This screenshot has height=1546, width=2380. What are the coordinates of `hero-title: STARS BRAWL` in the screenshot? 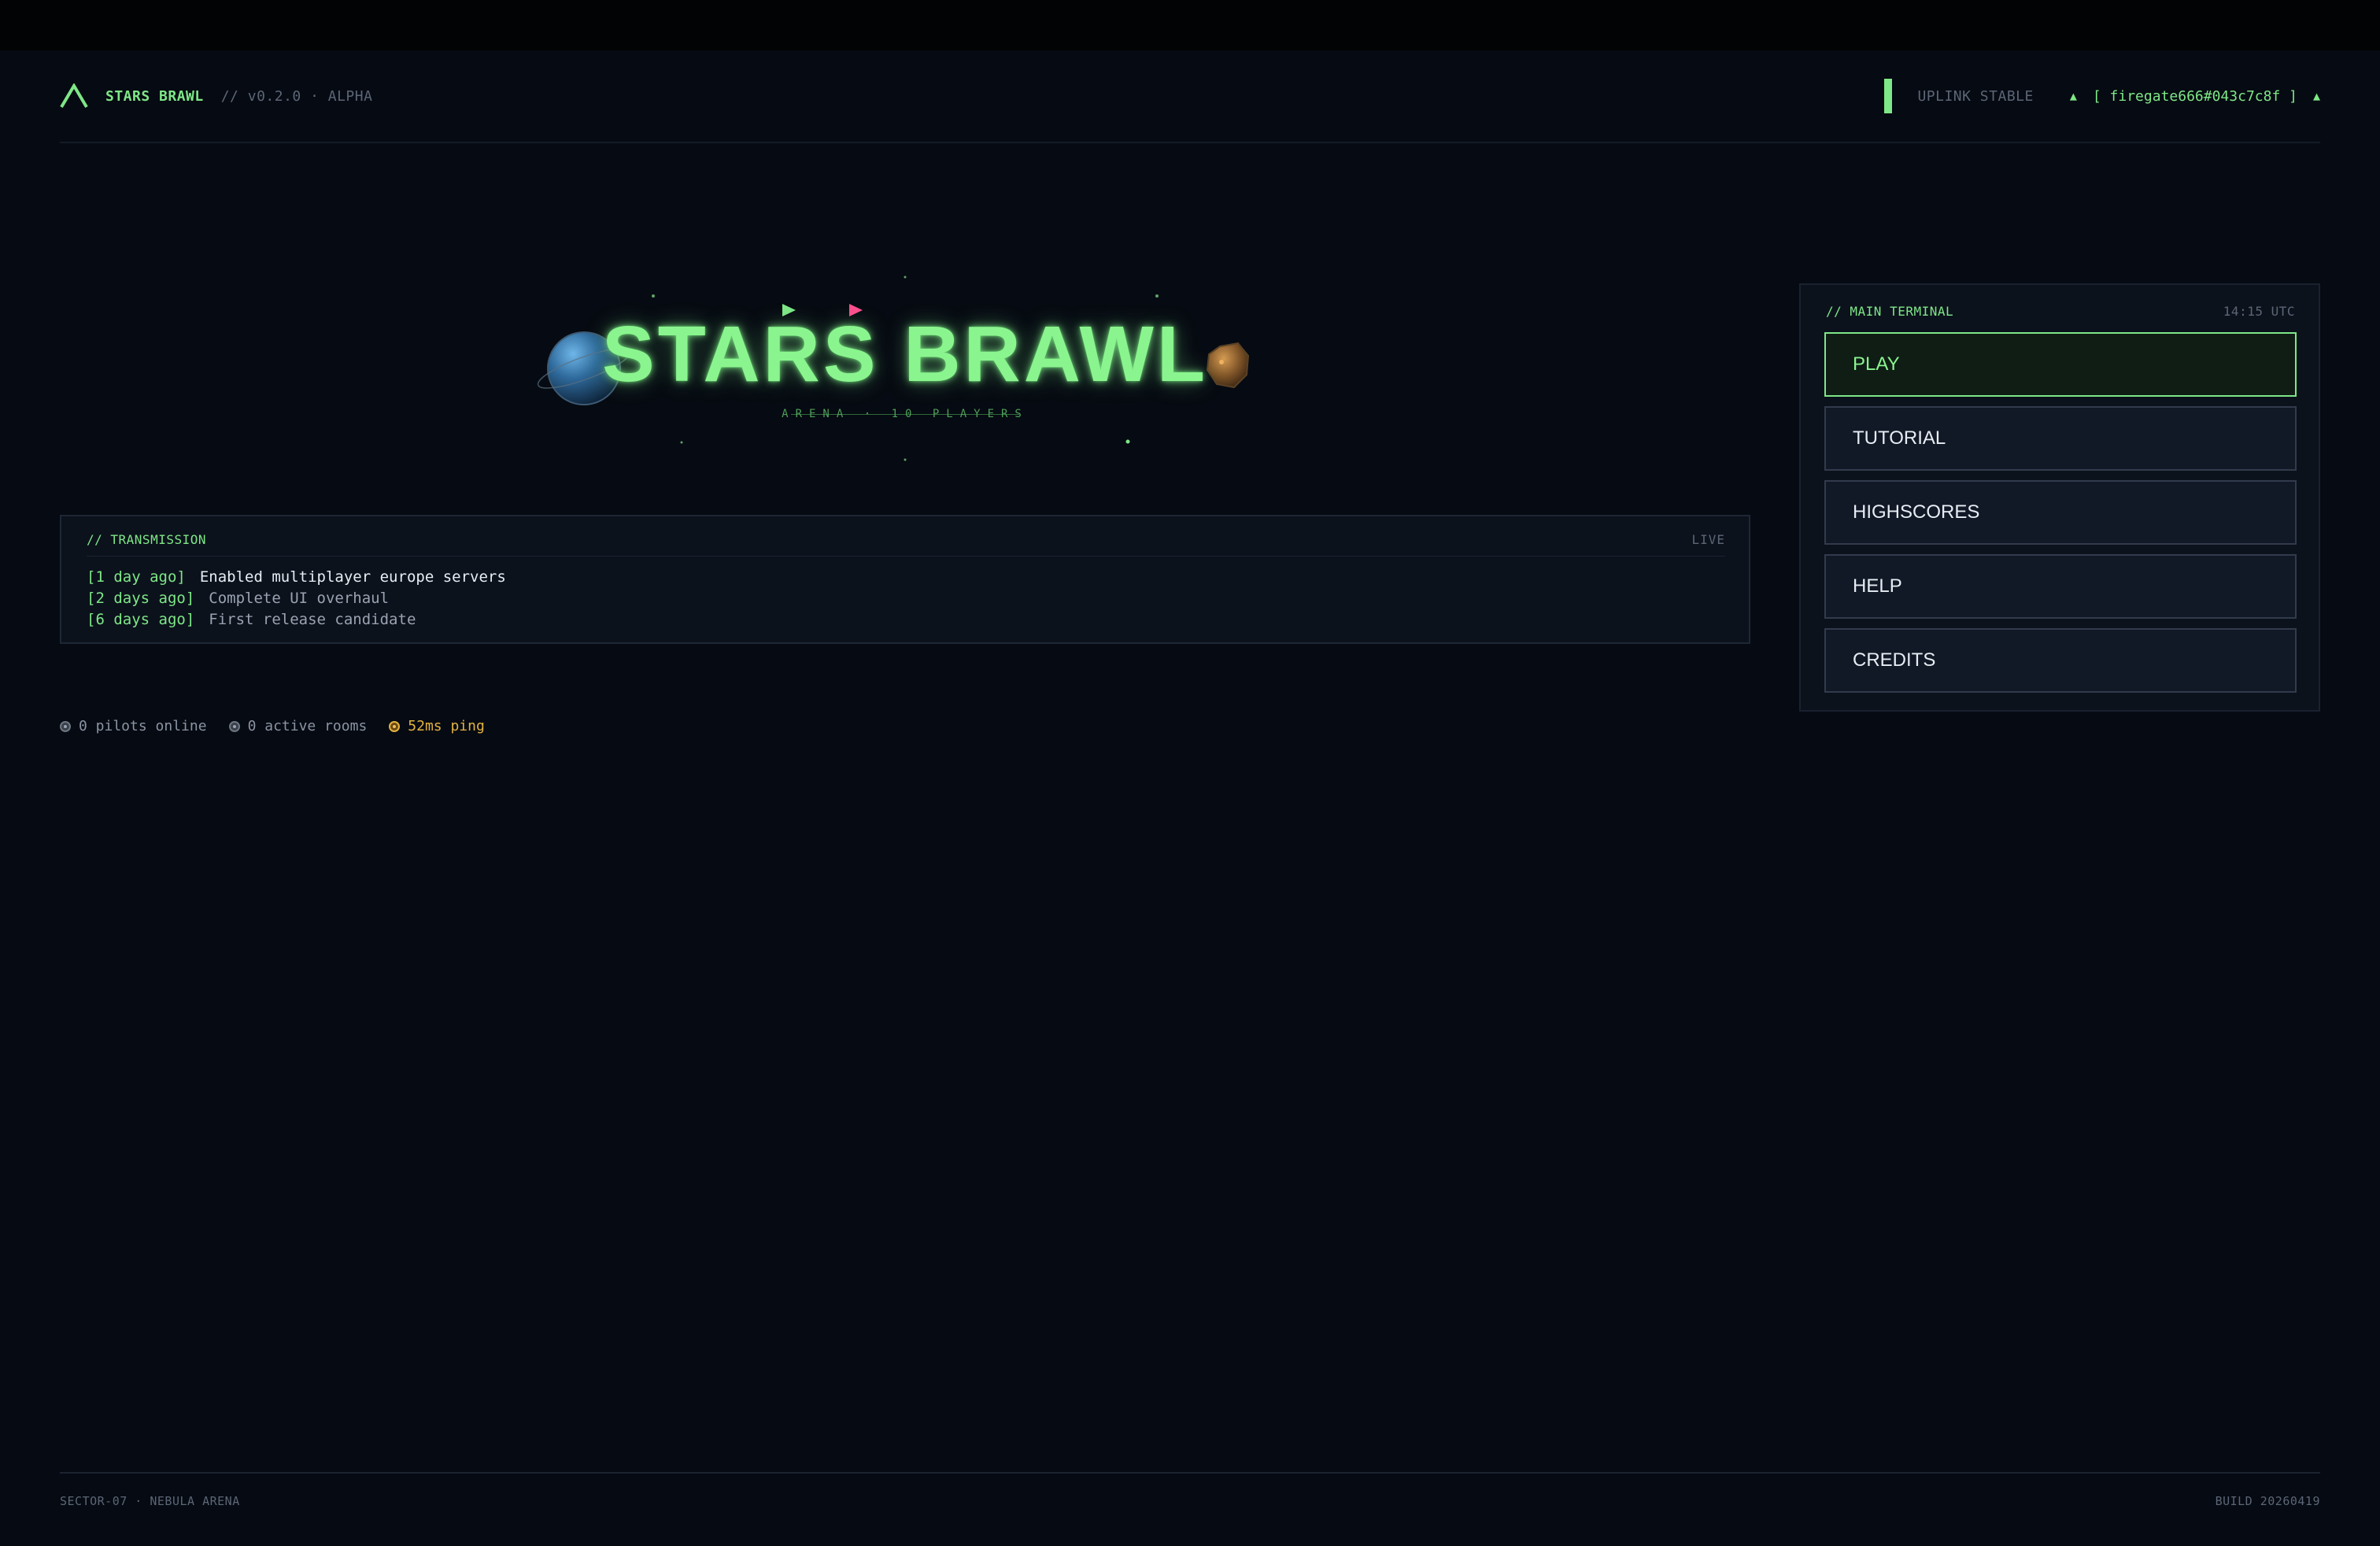 It's located at (905, 354).